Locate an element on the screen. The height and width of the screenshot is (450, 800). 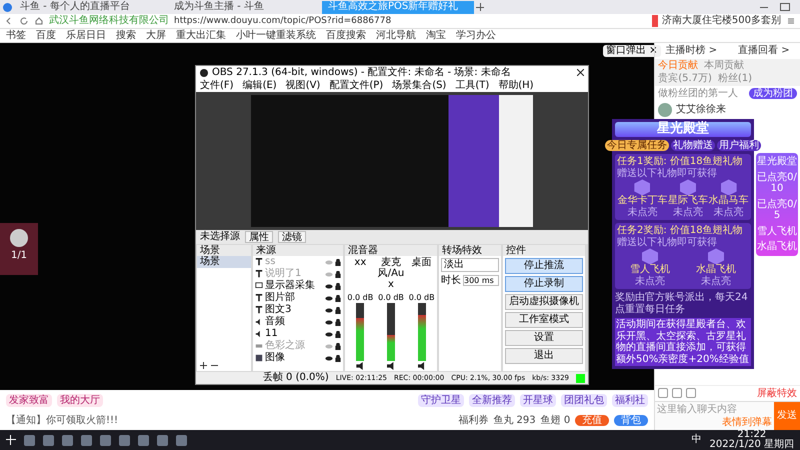
source-name: 音频 is located at coordinates (294, 322).